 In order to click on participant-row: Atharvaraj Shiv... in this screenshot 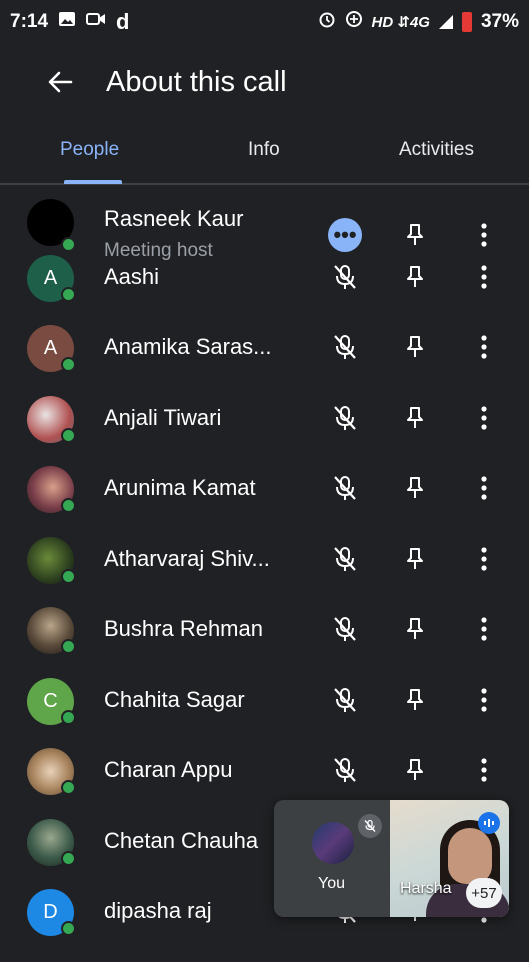, I will do `click(264, 573)`.